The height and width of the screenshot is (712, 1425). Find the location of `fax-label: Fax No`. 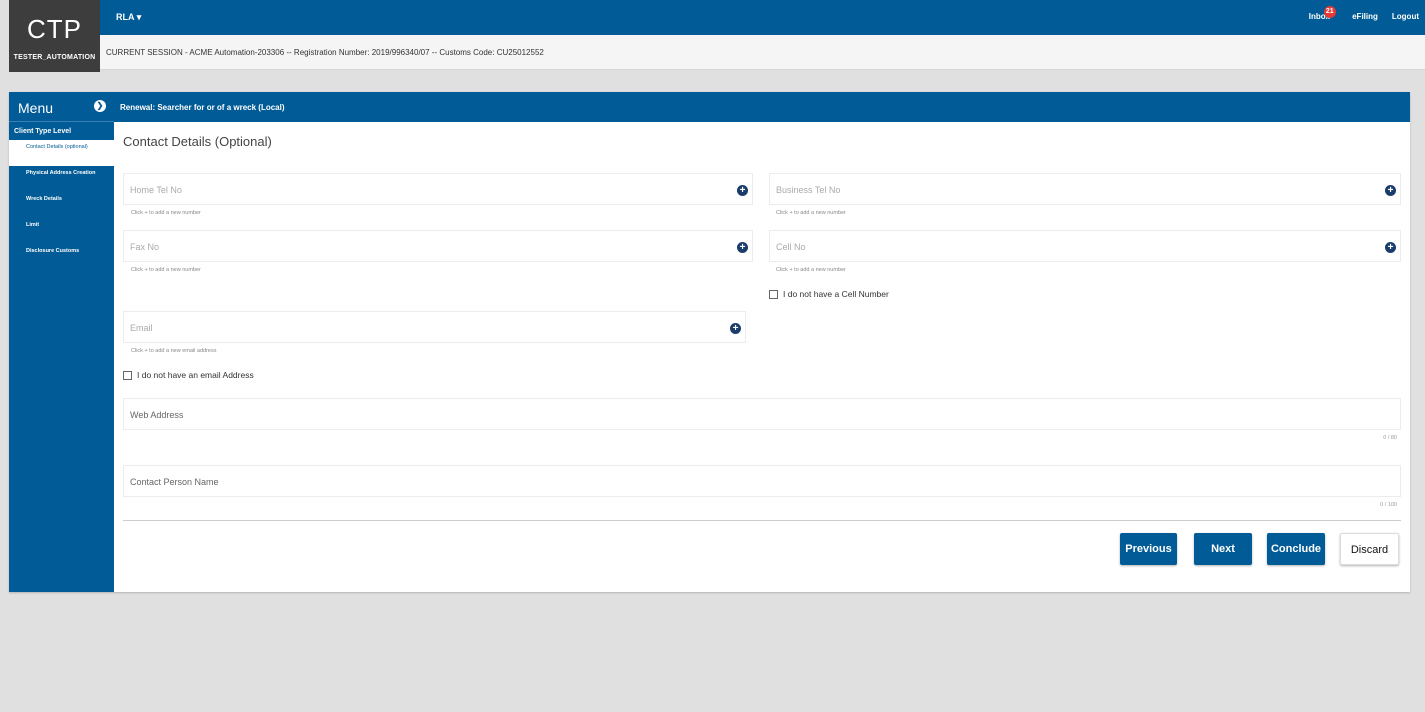

fax-label: Fax No is located at coordinates (145, 247).